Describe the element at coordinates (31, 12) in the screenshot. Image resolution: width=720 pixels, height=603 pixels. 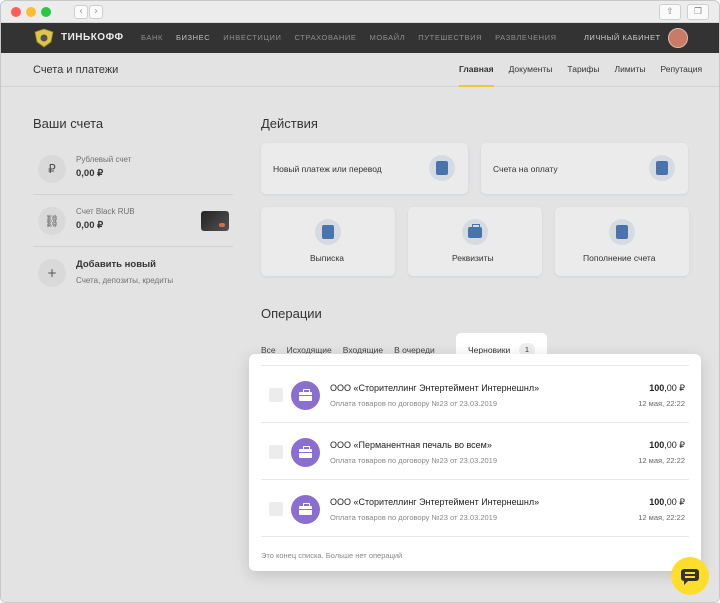
I see `minimize-window-button` at that location.